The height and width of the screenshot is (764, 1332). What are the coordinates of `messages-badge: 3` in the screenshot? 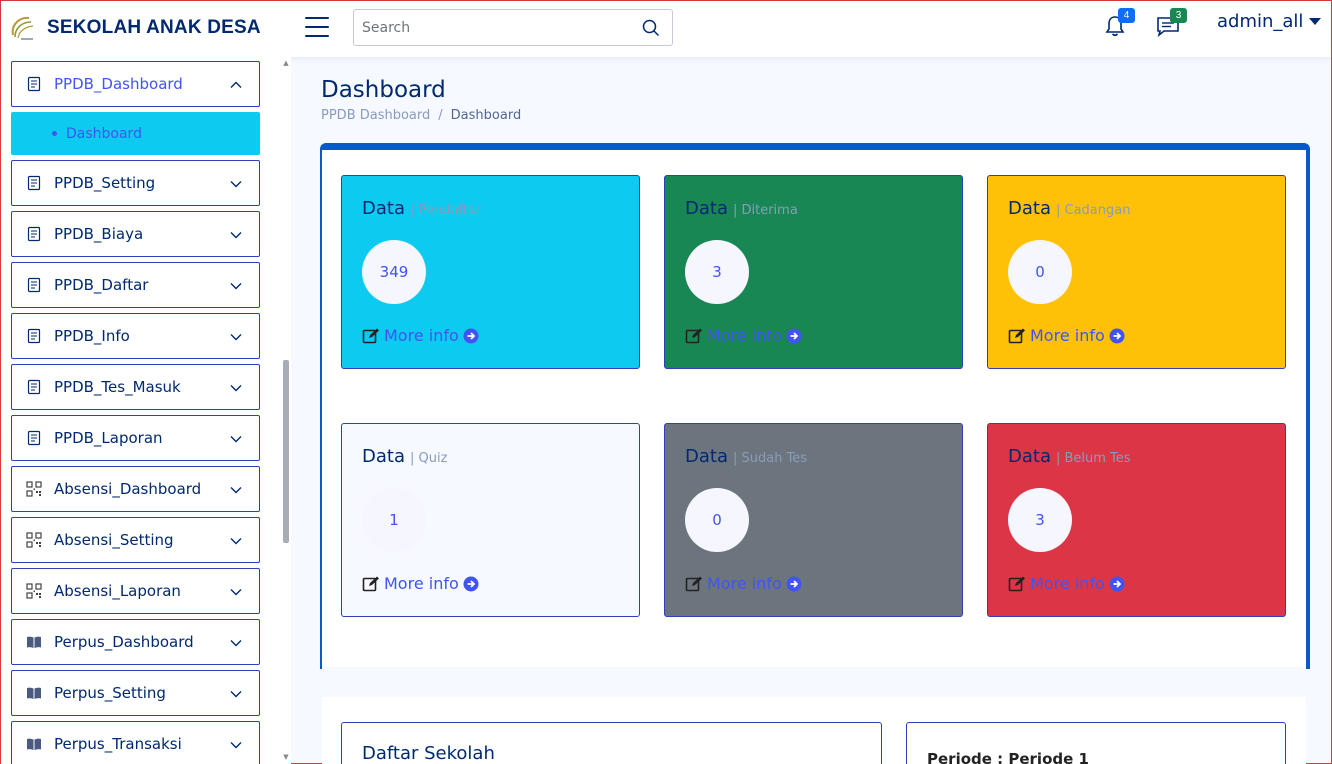 It's located at (1178, 15).